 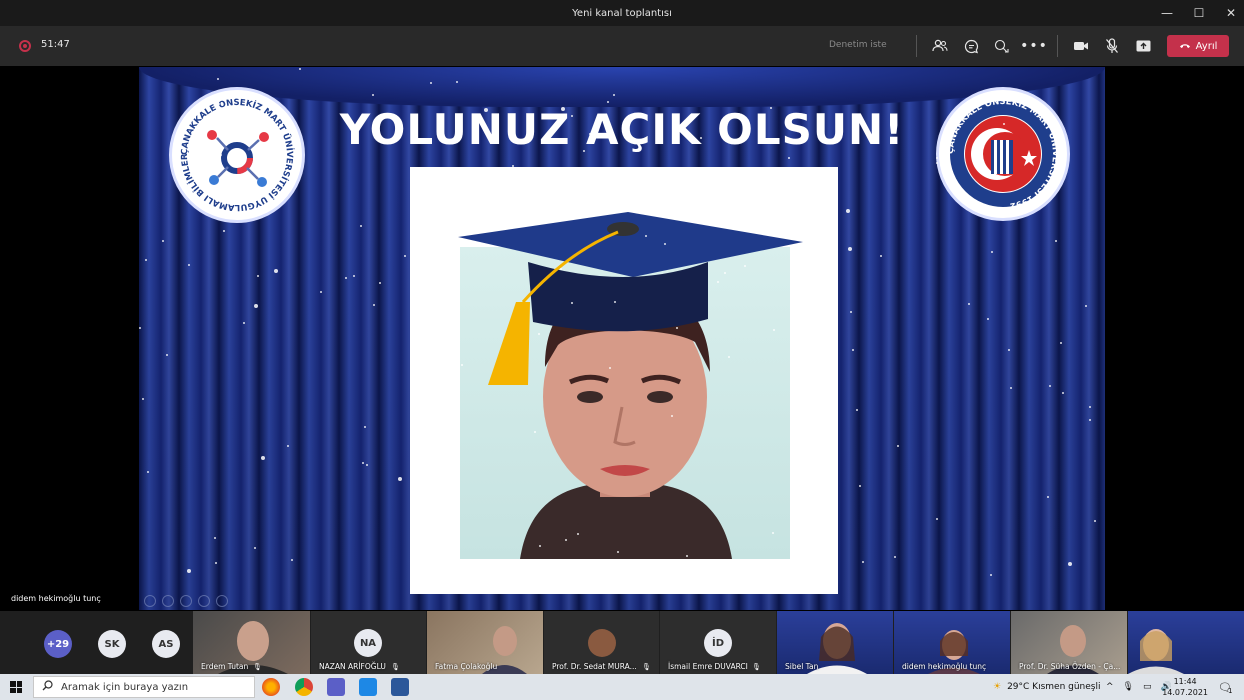 What do you see at coordinates (166, 644) in the screenshot?
I see `participant-avatar: AS` at bounding box center [166, 644].